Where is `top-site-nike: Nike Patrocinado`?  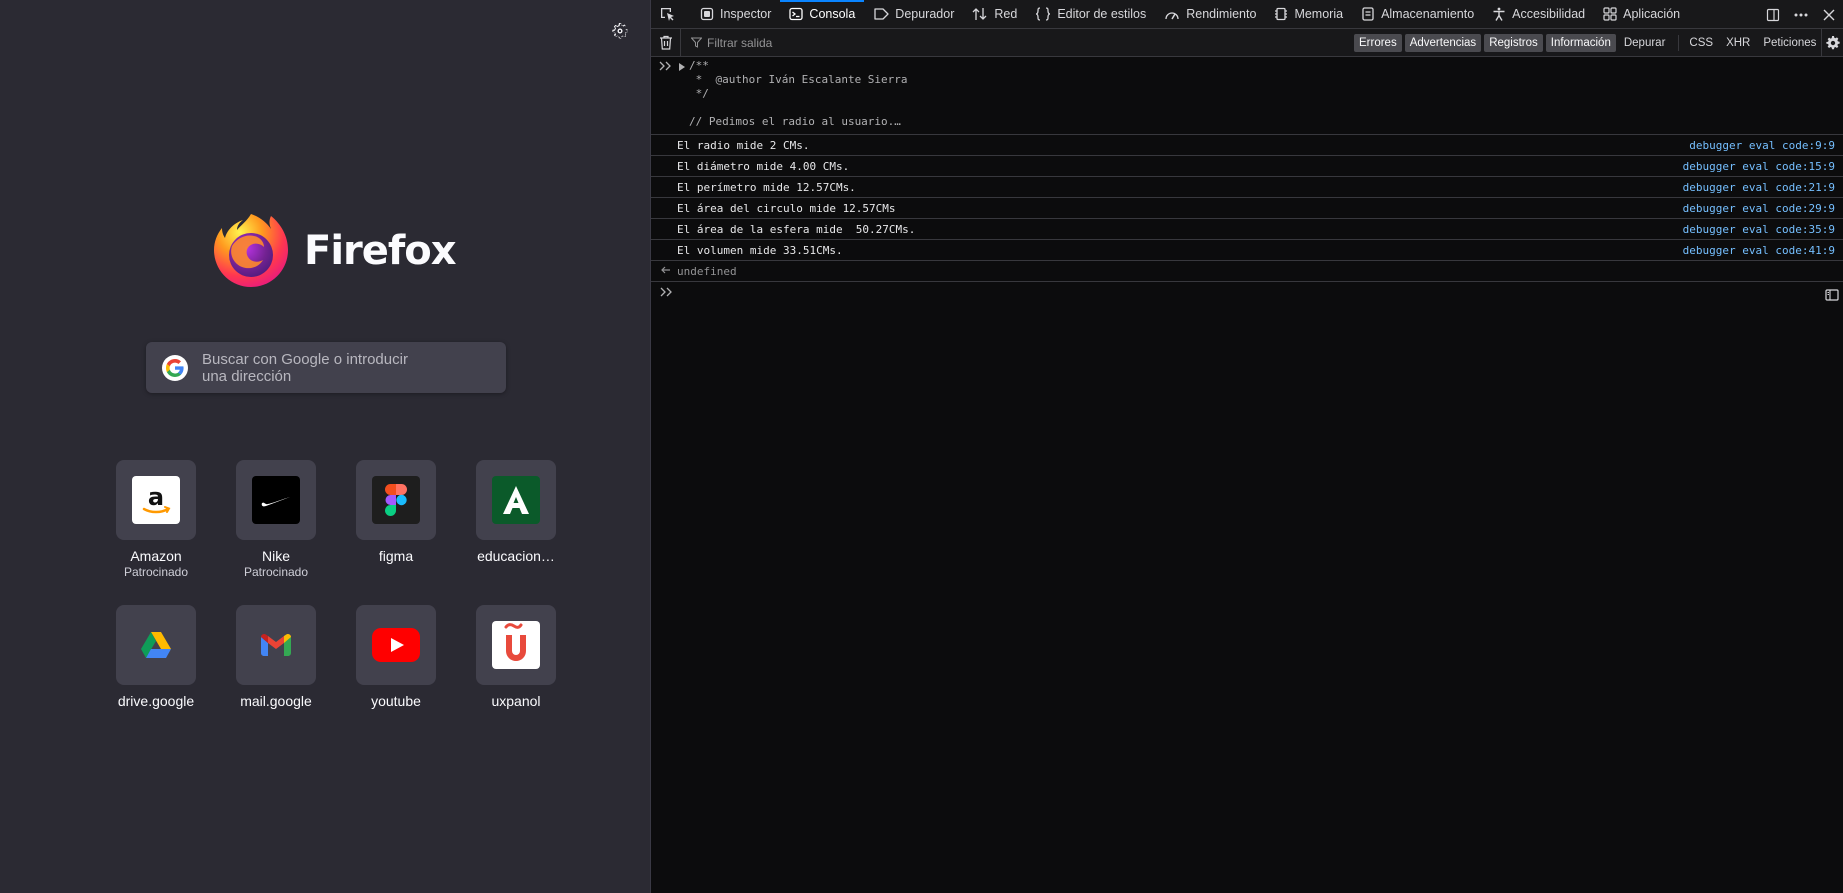
top-site-nike: Nike Patrocinado is located at coordinates (276, 519).